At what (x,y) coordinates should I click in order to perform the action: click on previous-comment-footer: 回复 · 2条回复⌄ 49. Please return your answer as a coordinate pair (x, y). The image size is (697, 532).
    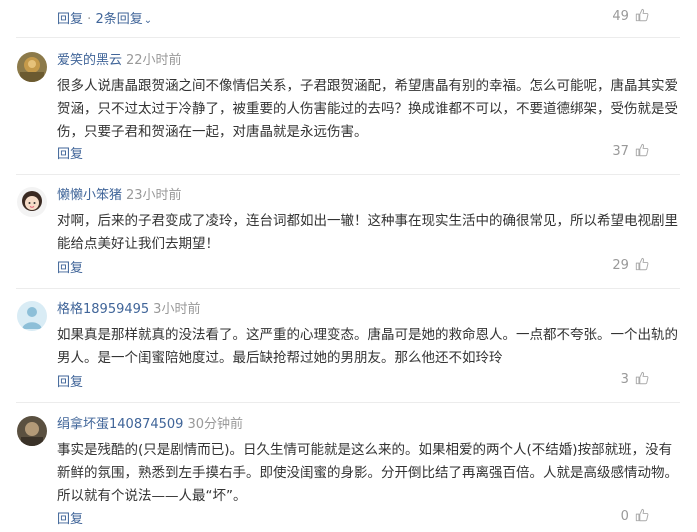
    Looking at the image, I should click on (348, 20).